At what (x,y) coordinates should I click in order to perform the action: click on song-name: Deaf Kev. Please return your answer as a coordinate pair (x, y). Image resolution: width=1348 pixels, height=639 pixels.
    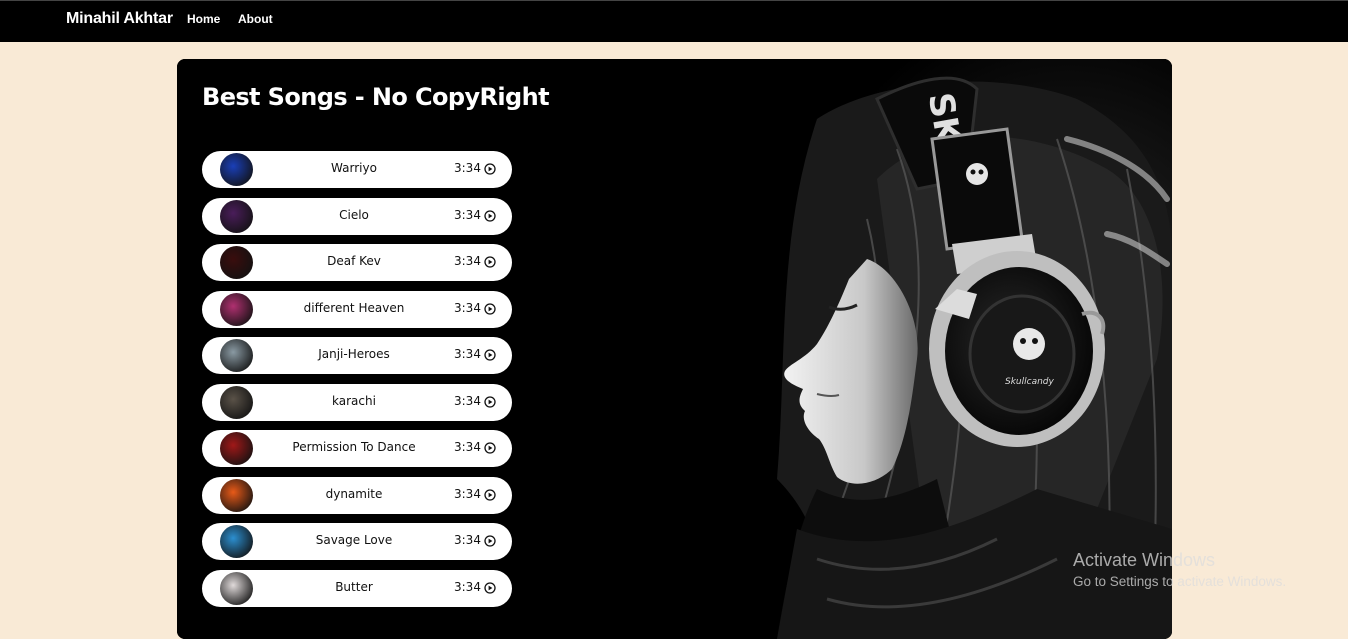
    Looking at the image, I should click on (354, 261).